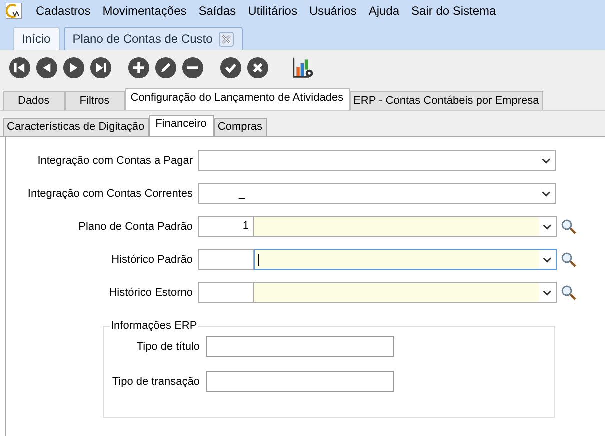 This screenshot has width=605, height=436. Describe the element at coordinates (63, 11) in the screenshot. I see `menu-item: Cadastros` at that location.